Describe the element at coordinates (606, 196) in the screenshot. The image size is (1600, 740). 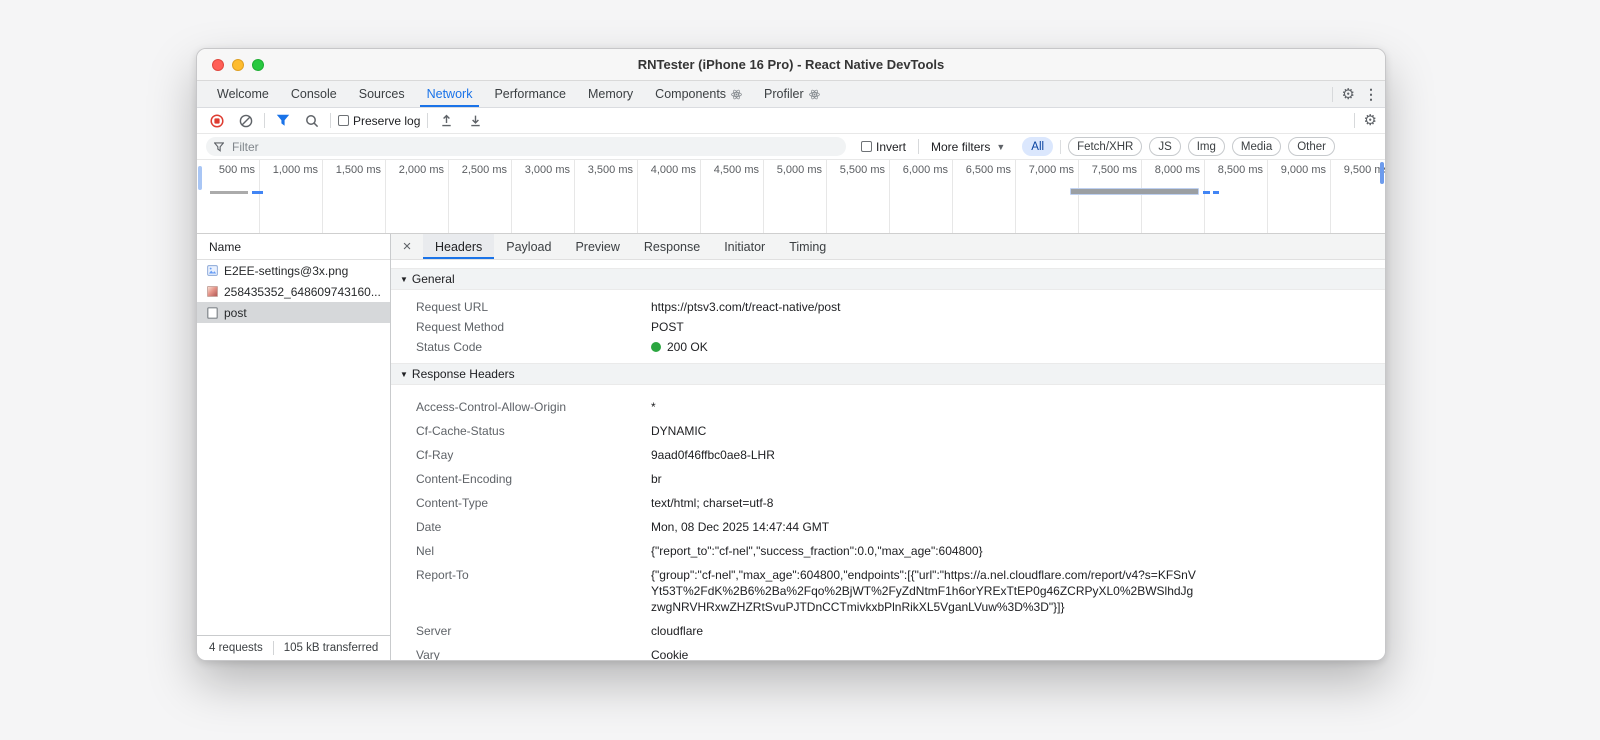
I see `timeline-tick: 3,500 ms` at that location.